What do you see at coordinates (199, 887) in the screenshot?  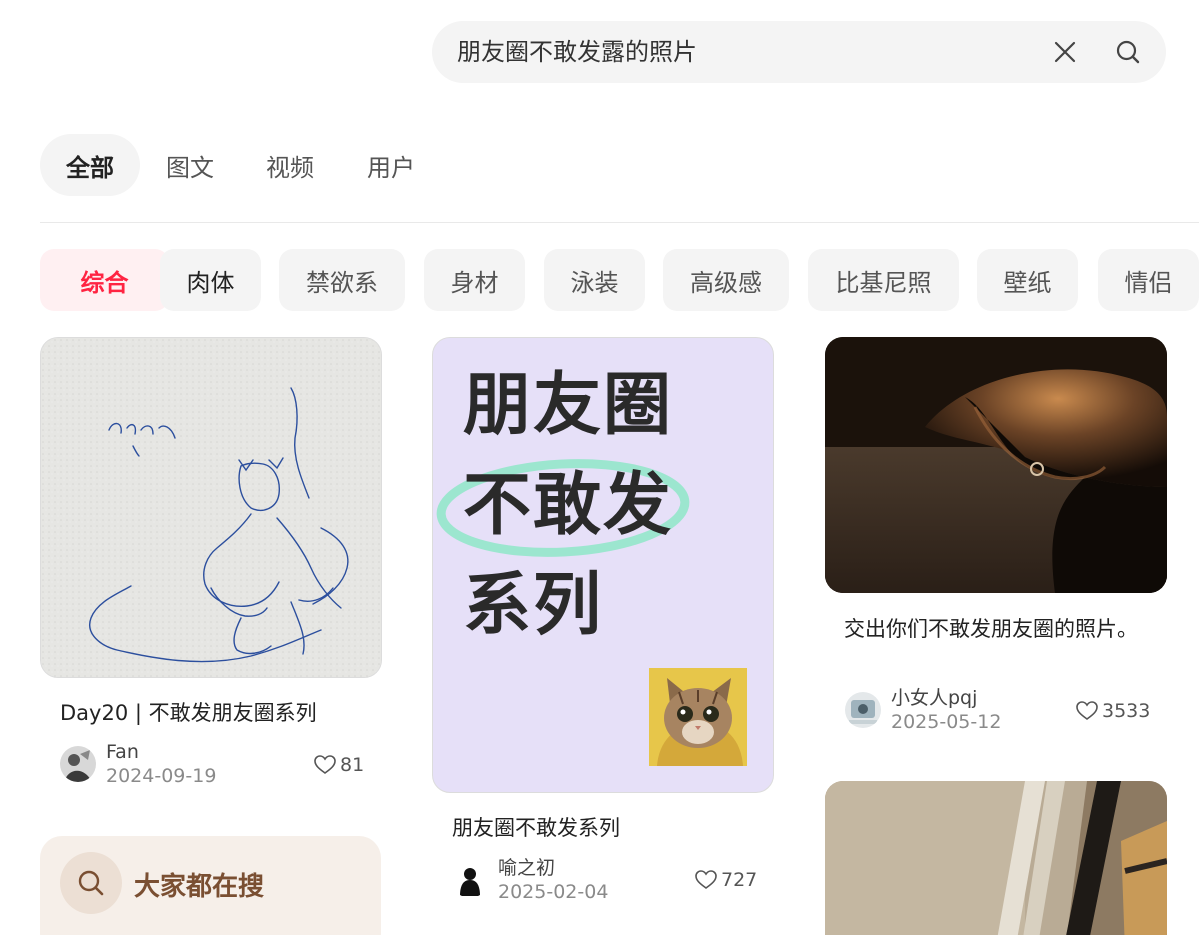 I see `trending-searches-label: 大家都在搜` at bounding box center [199, 887].